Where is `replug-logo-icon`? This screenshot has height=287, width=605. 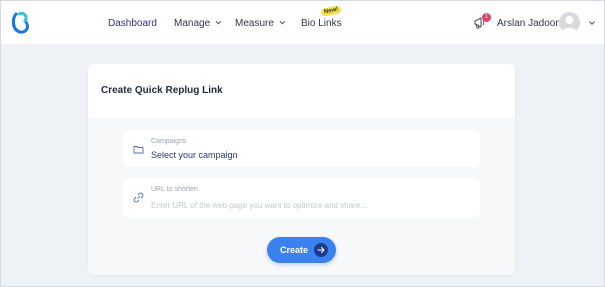 replug-logo-icon is located at coordinates (22, 23).